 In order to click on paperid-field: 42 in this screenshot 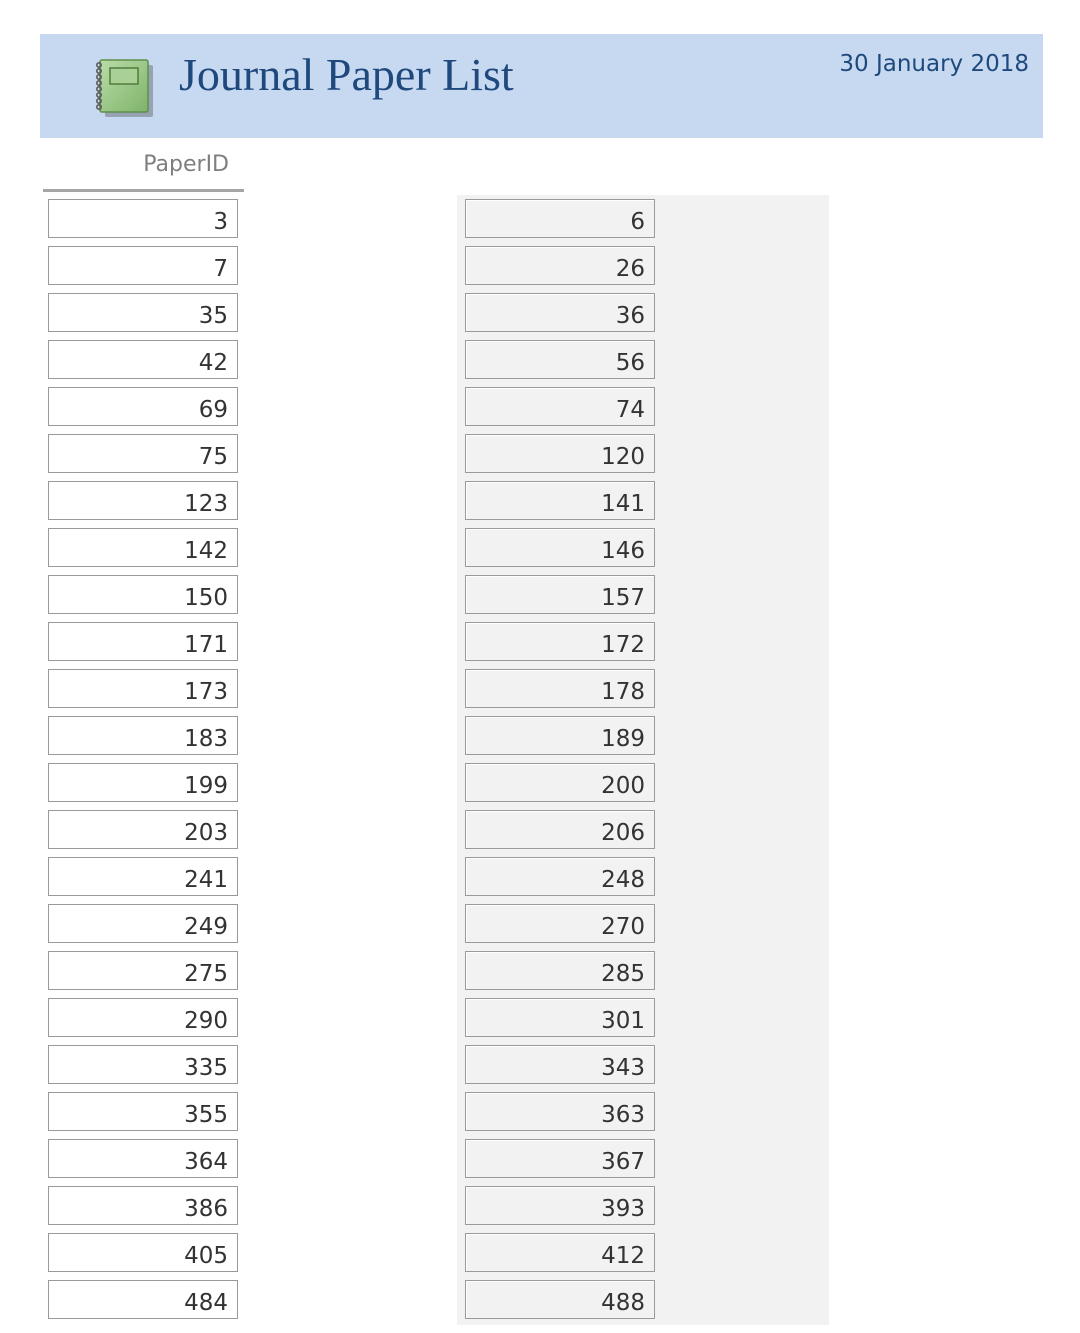, I will do `click(143, 359)`.